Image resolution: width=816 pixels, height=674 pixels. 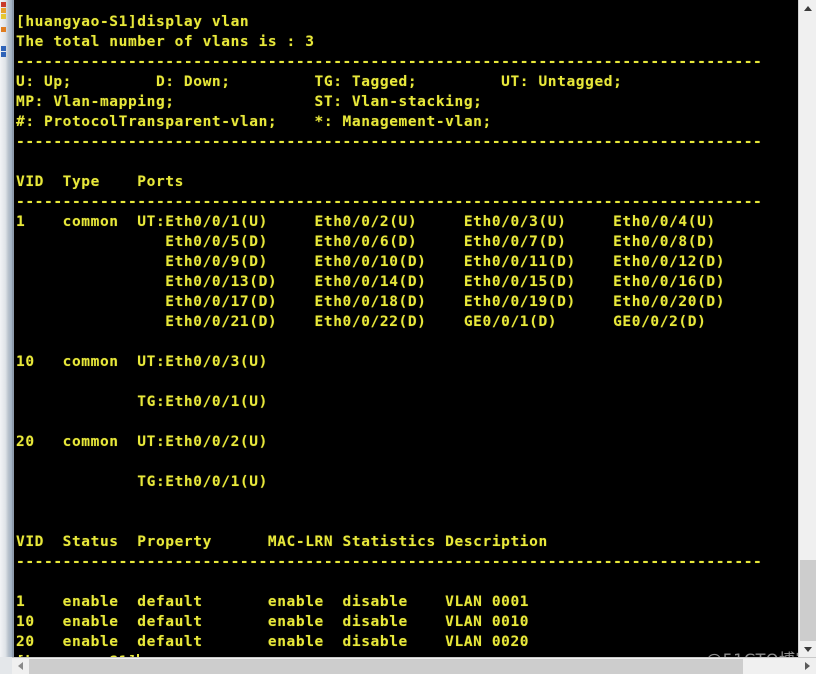 I want to click on console-line: VID Type Ports, so click(x=100, y=182).